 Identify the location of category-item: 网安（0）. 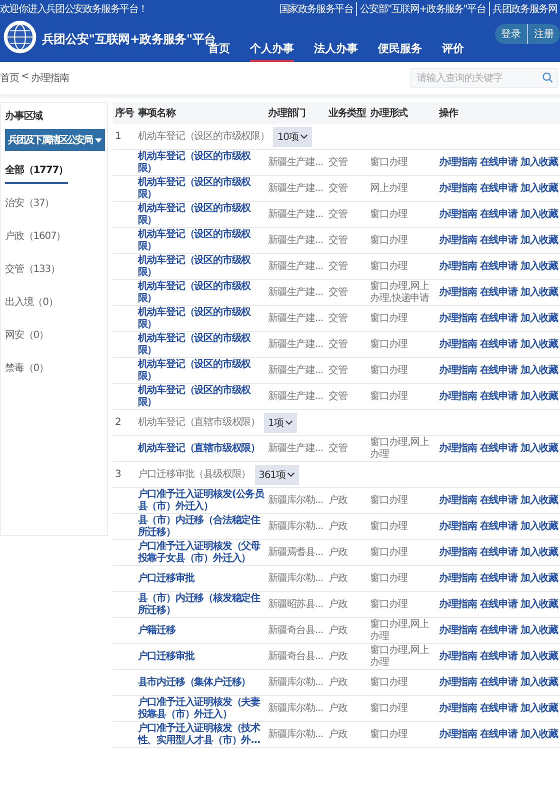
(26, 336).